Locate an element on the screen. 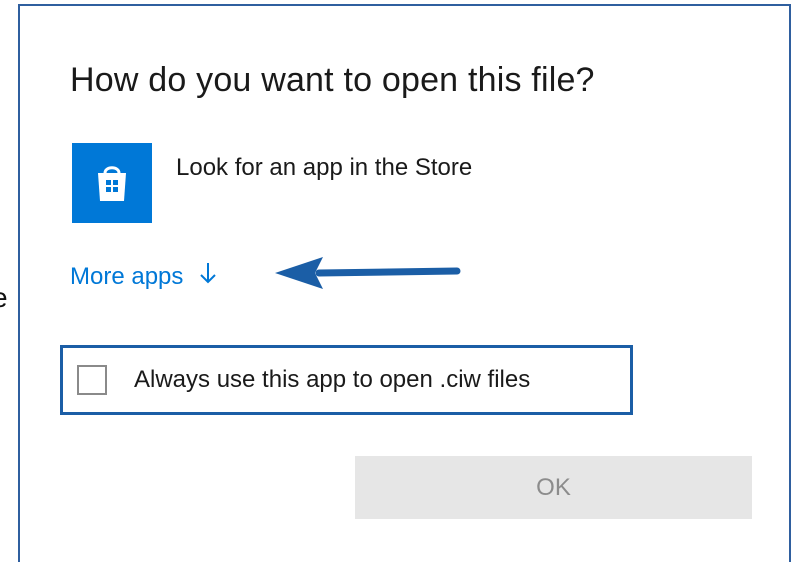 The image size is (795, 562). store-tile is located at coordinates (112, 183).